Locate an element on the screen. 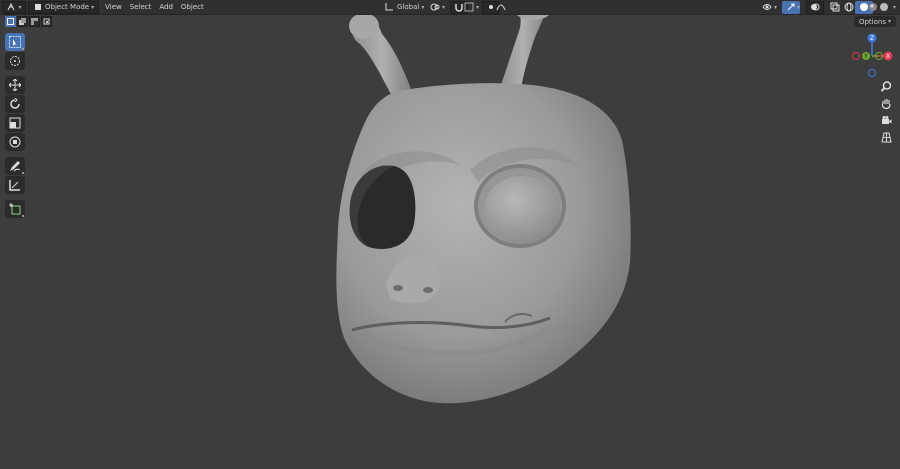  gizmo-dropdown: ▾ is located at coordinates (797, 7).